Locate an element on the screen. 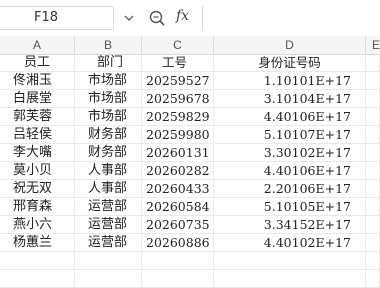 The image size is (380, 288). table-row: 李大嘴 财务部 20260131 3.30102E+17 is located at coordinates (190, 153).